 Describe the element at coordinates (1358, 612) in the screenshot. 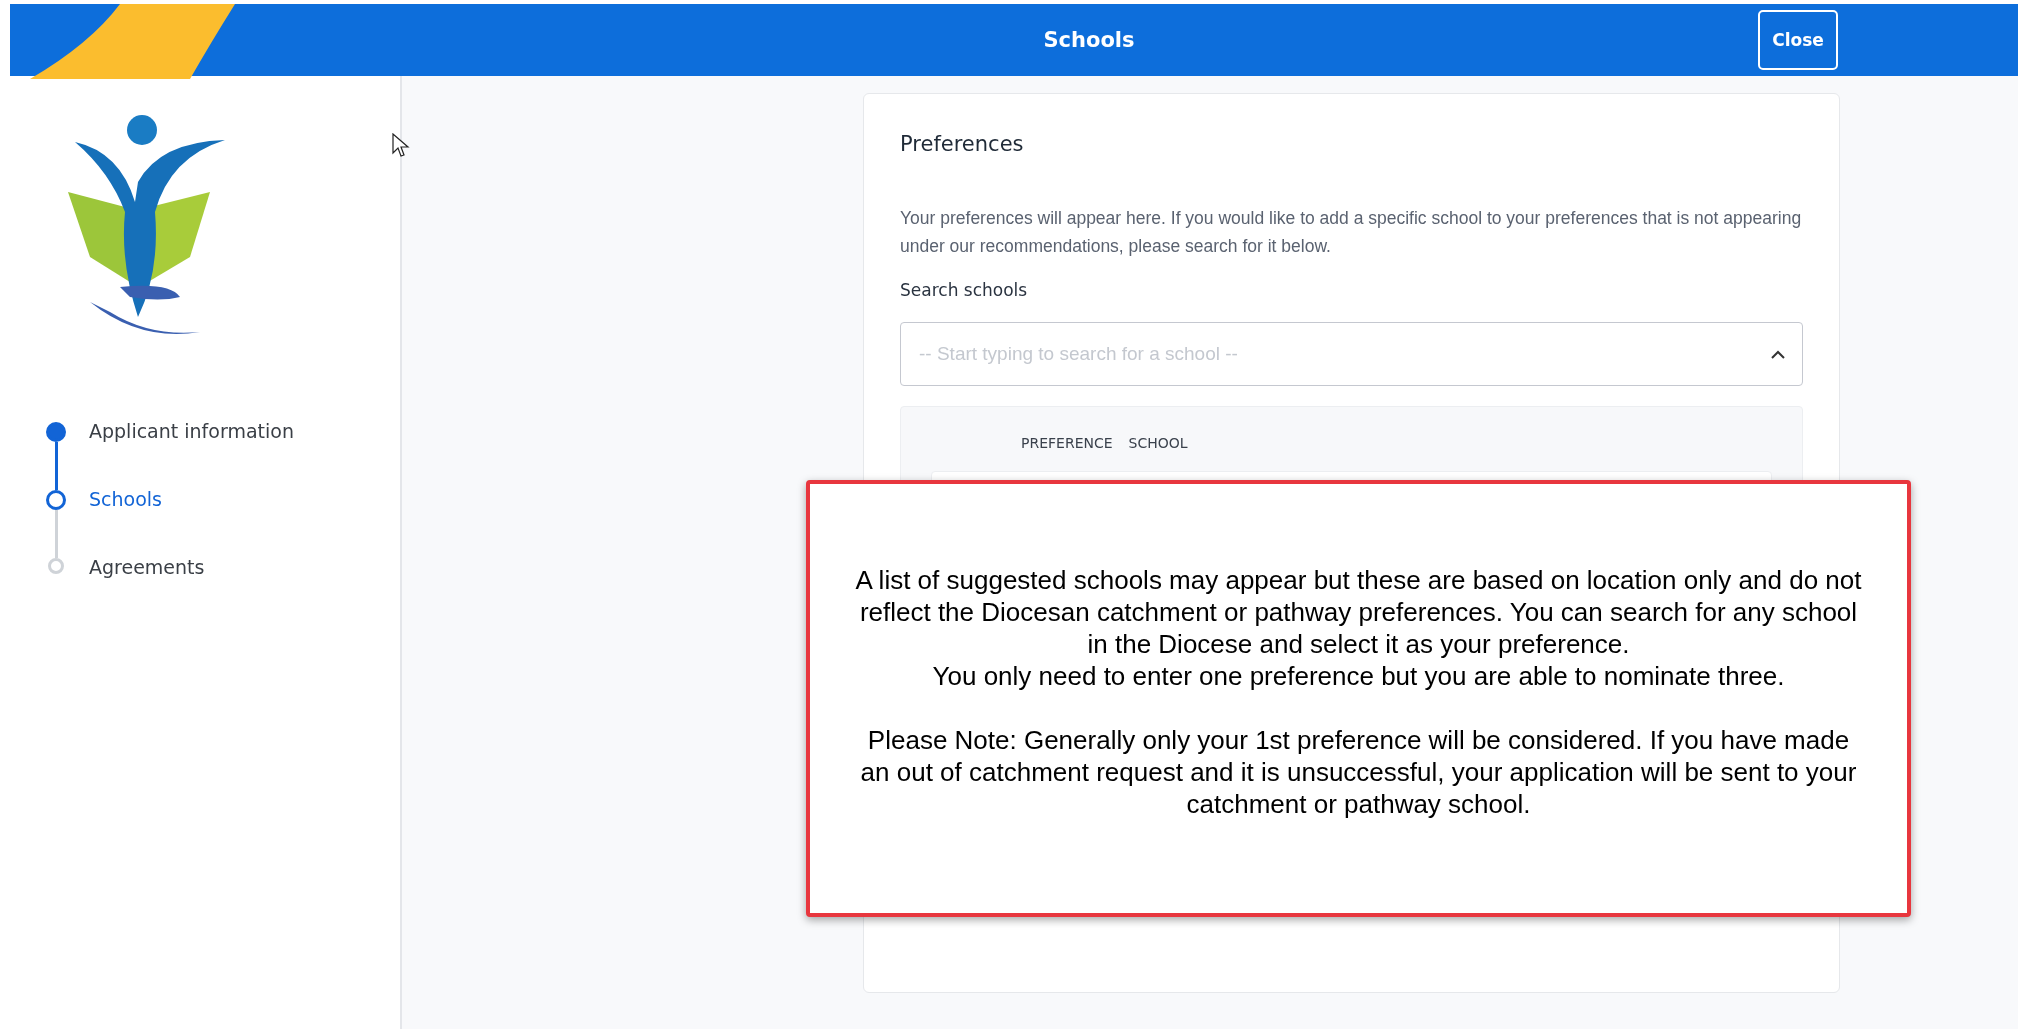

I see `notice-text: A list of suggested schools may appear but these are based on location only and do not reflect the Diocesan catchment or pathway preferences. You can search for any school in the Diocese and select it as your preference.` at that location.